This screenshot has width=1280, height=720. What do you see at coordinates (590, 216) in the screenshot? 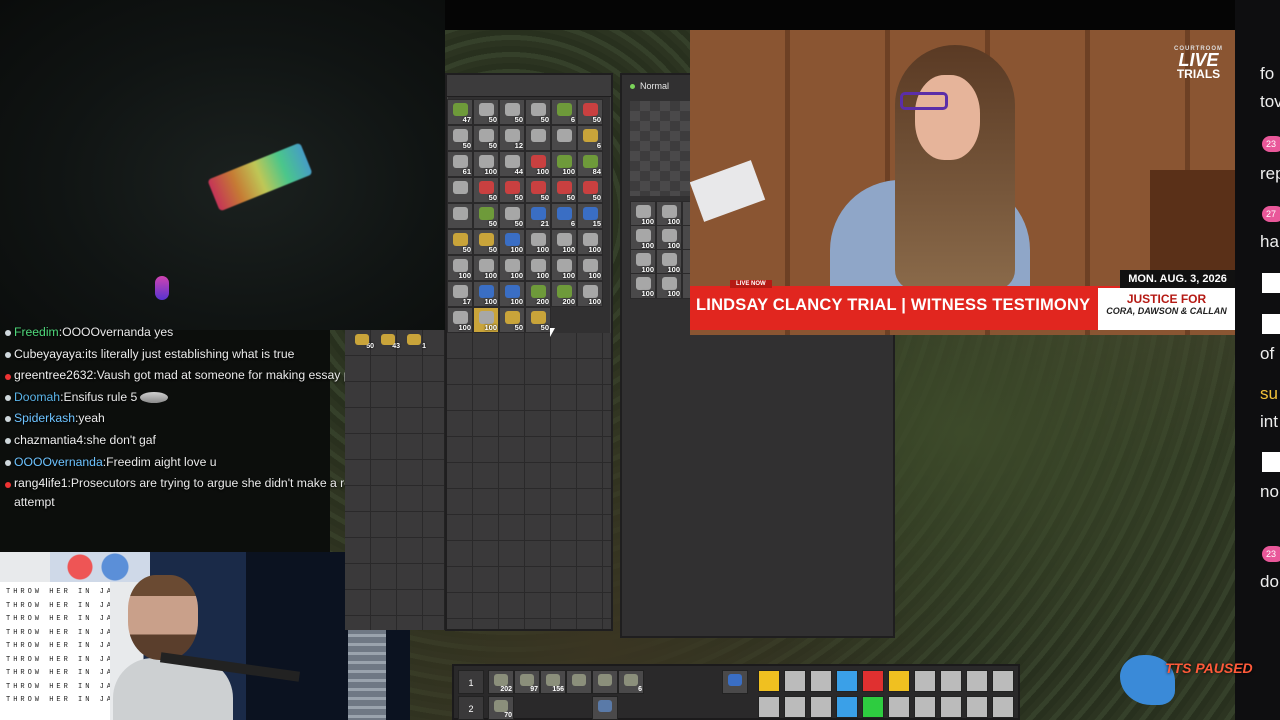
I see `inventory-slot: 15` at bounding box center [590, 216].